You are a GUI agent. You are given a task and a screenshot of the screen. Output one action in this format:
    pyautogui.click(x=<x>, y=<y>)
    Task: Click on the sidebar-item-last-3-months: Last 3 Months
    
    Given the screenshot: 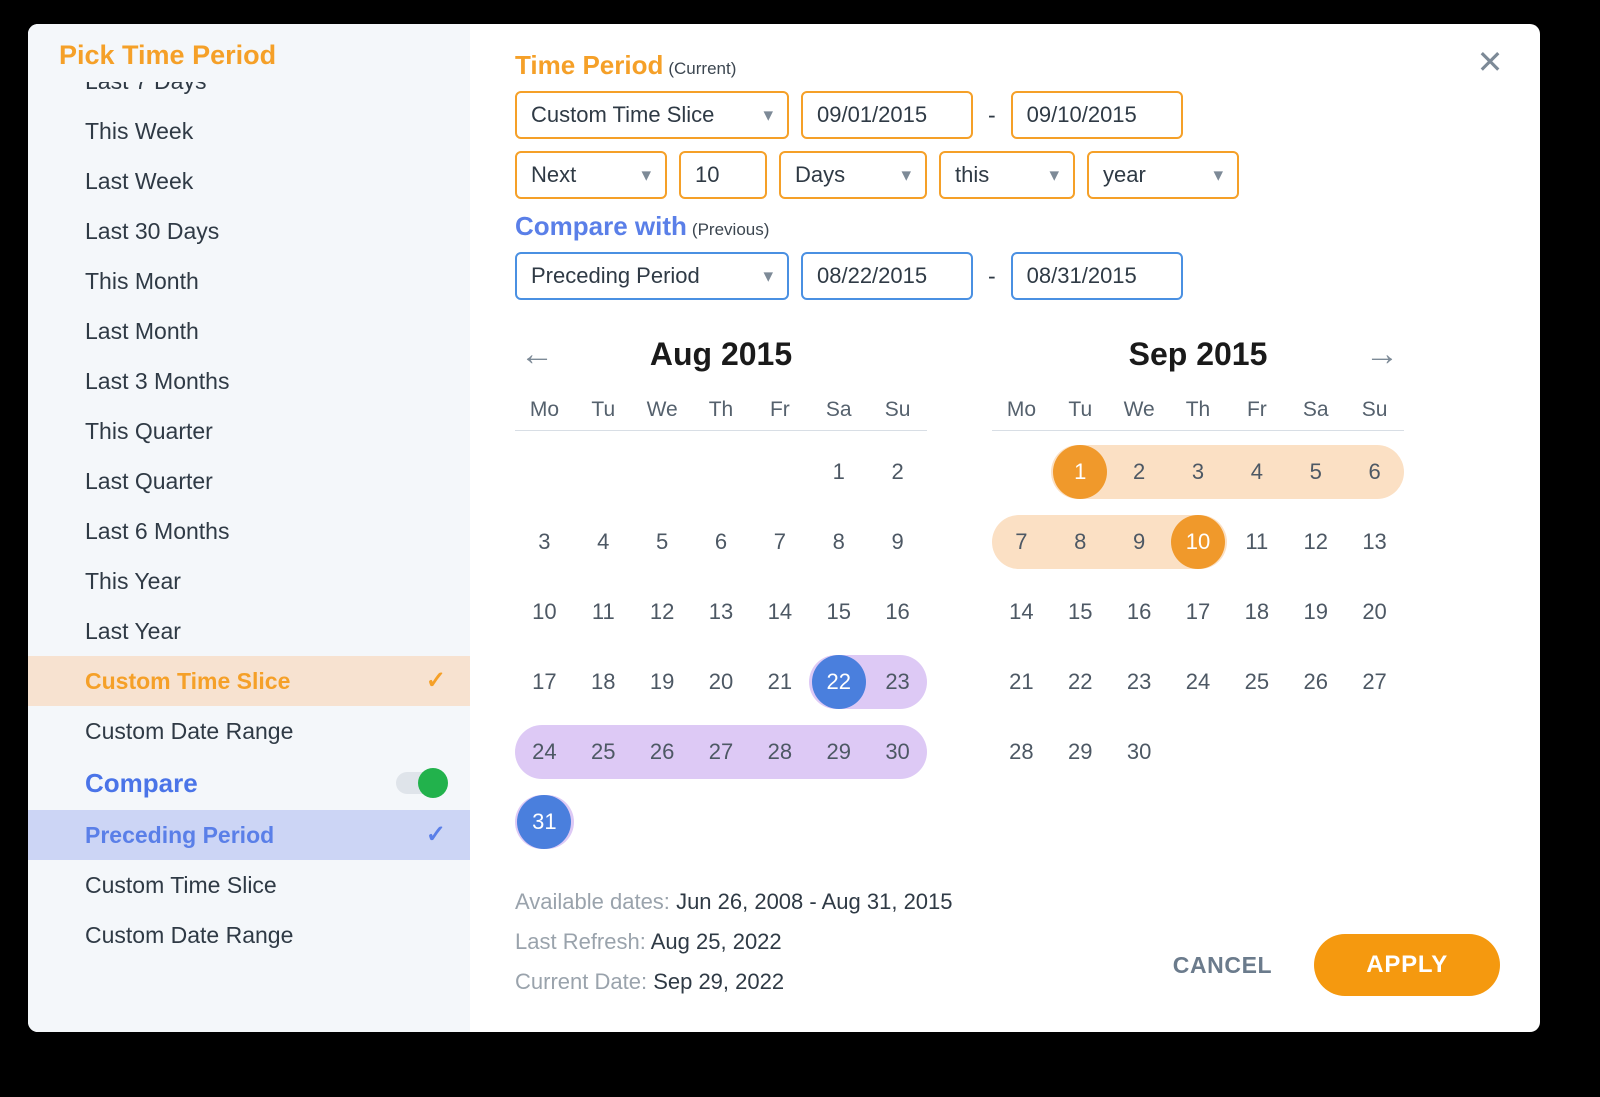 What is the action you would take?
    pyautogui.click(x=249, y=381)
    